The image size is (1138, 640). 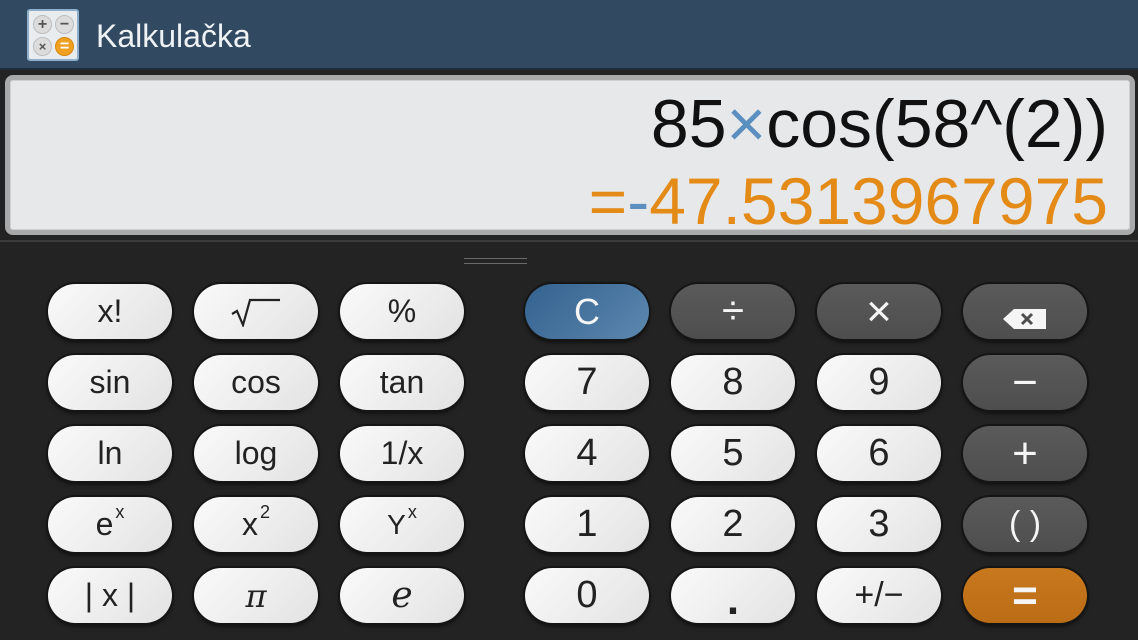 I want to click on equals-button: =, so click(x=1025, y=595).